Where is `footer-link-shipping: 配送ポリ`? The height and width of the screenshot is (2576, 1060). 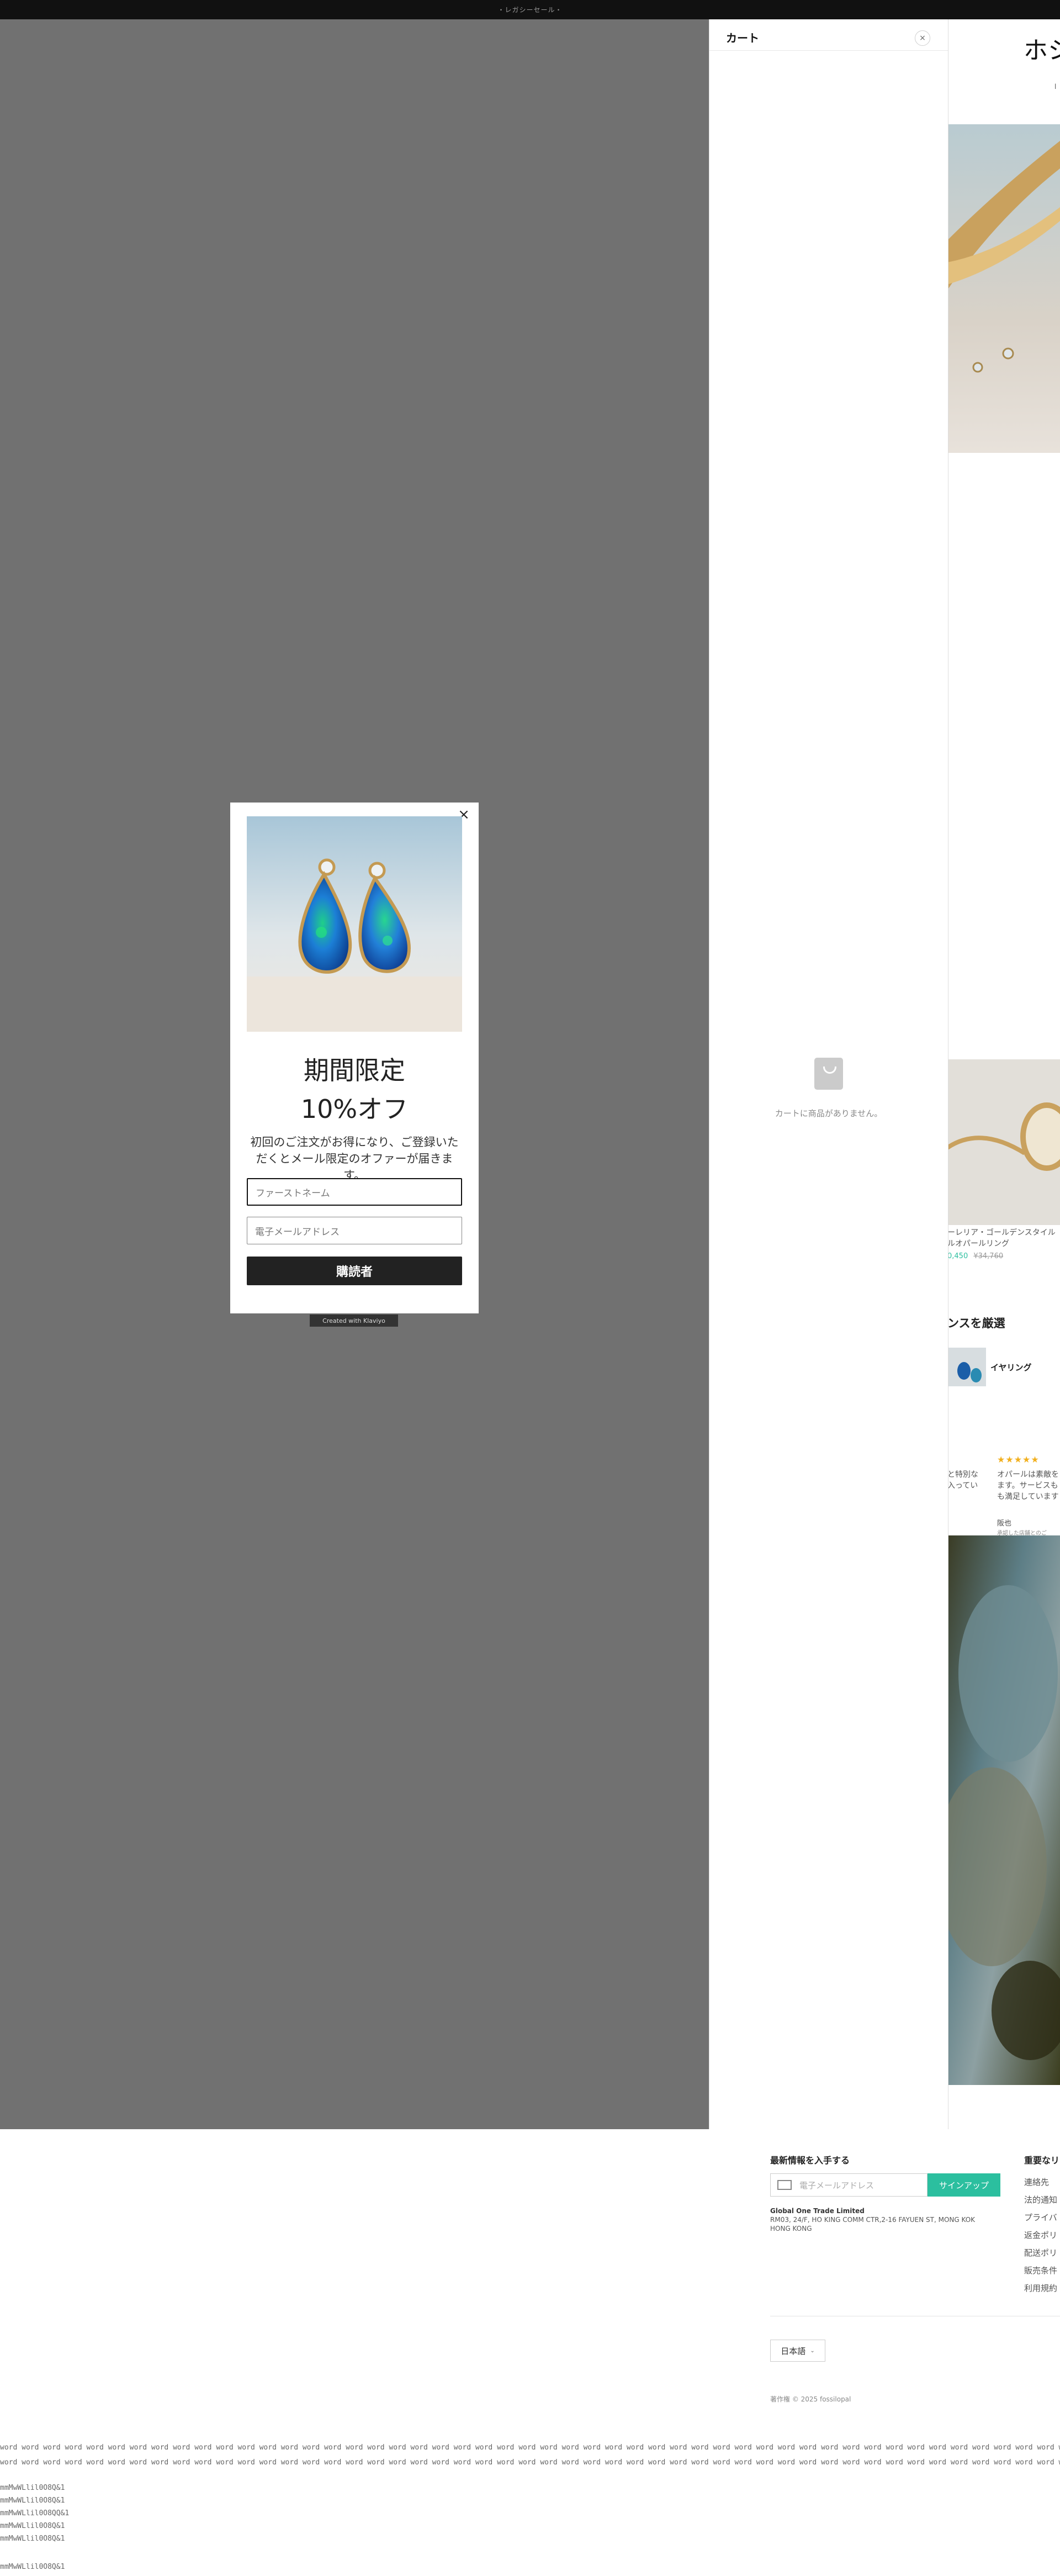
footer-link-shipping: 配送ポリ is located at coordinates (1040, 2252).